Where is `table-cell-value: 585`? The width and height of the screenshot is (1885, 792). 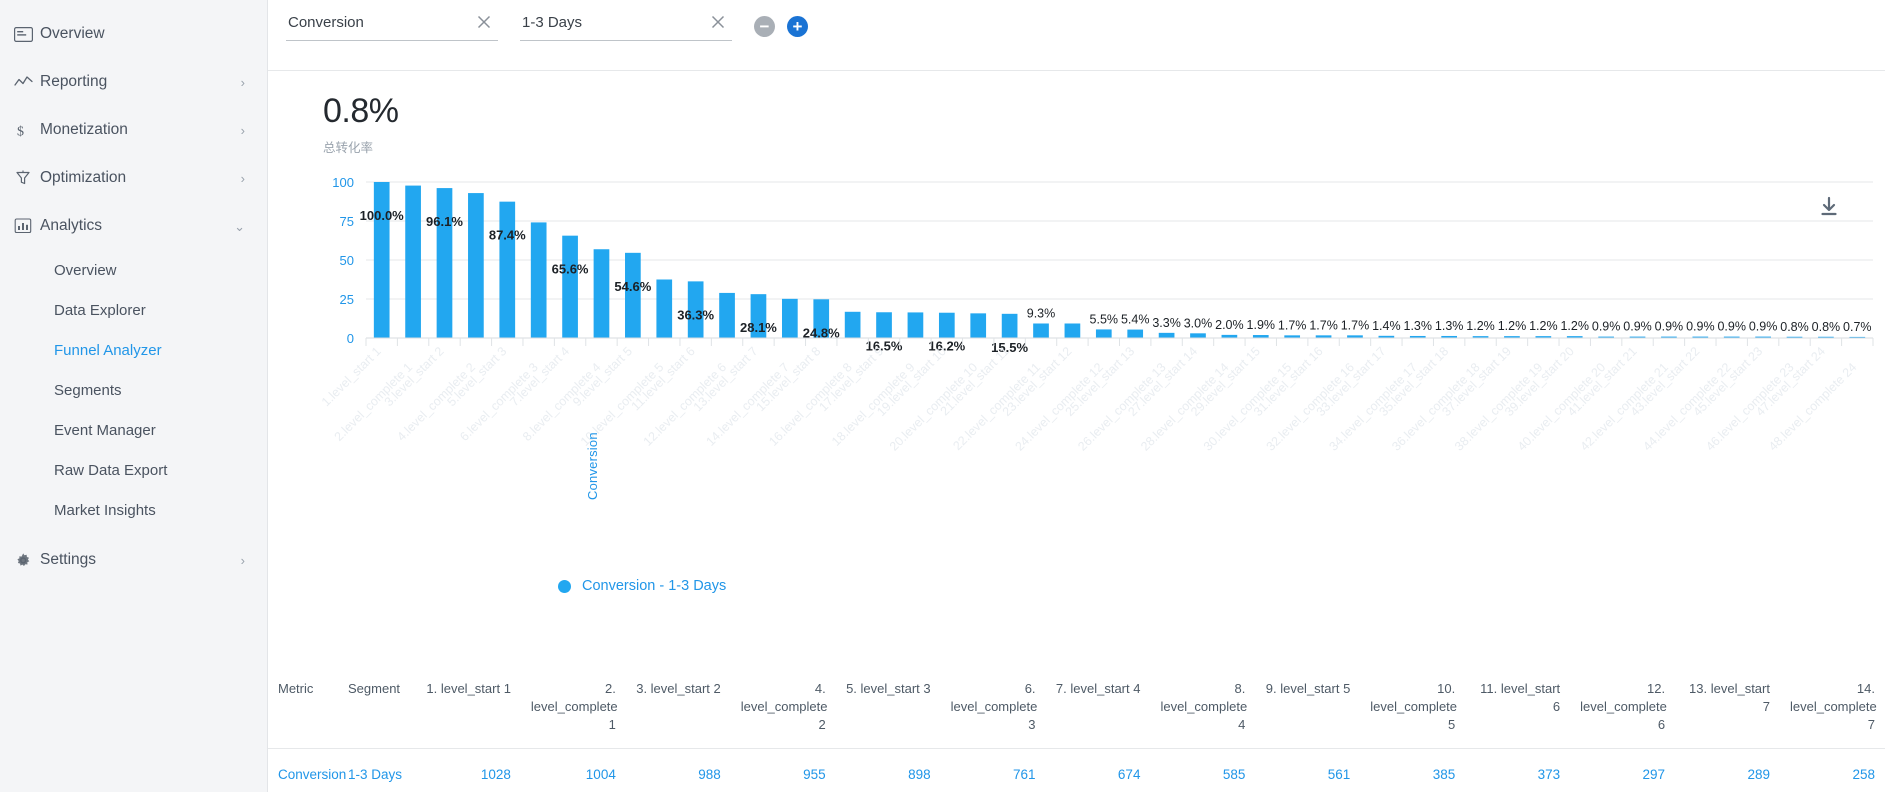
table-cell-value: 585 is located at coordinates (1234, 774).